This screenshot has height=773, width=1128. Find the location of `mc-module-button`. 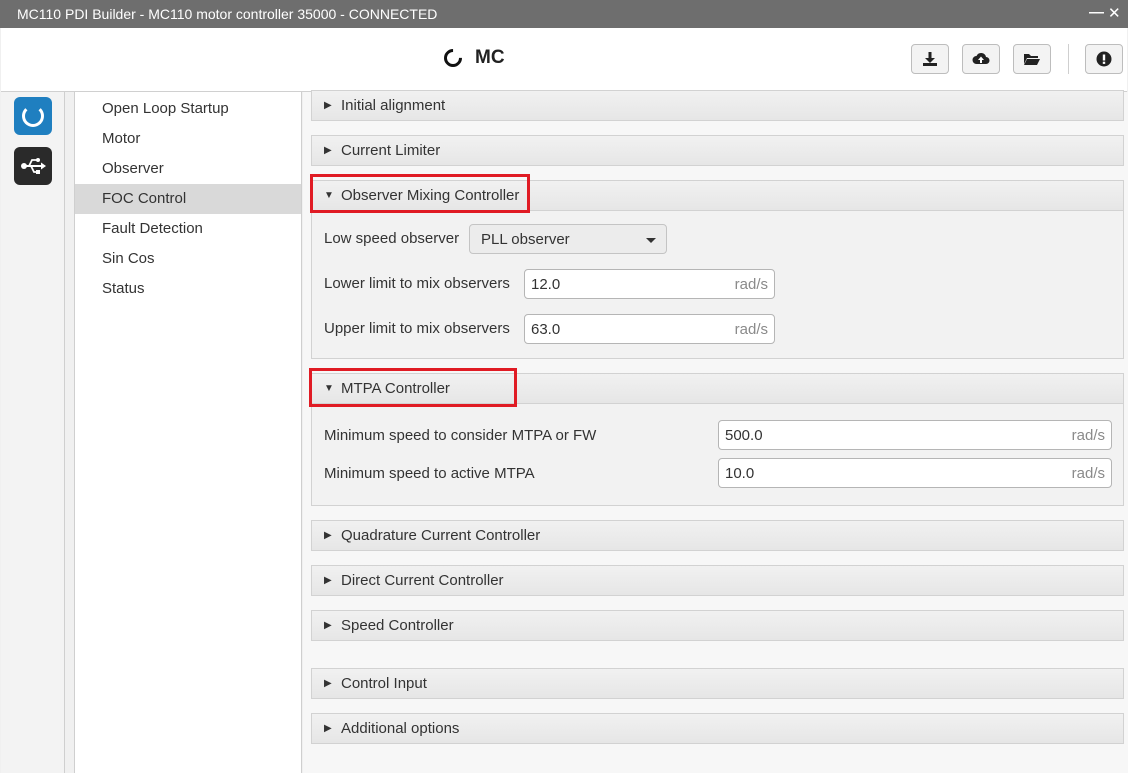

mc-module-button is located at coordinates (33, 116).